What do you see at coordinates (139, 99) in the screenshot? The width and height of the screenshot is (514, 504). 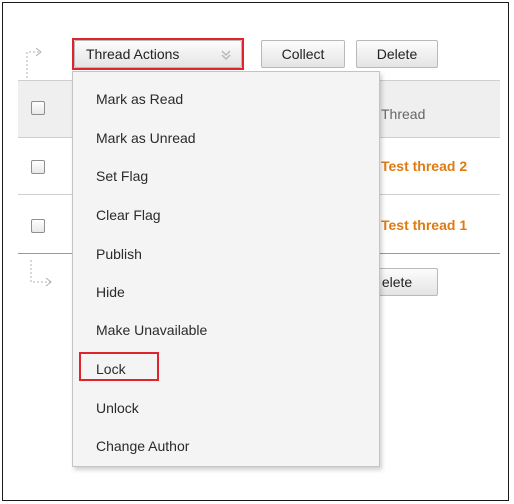 I see `menu-item-mark-as-read: Mark as Read` at bounding box center [139, 99].